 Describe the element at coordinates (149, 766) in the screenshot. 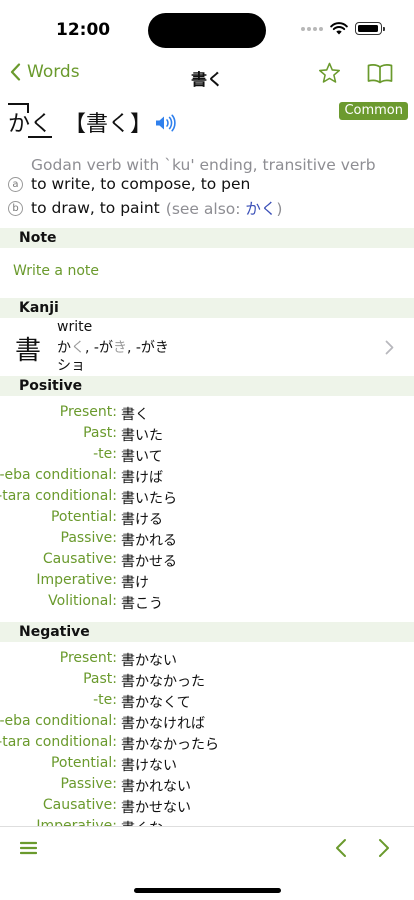

I see `conjugation-value: 書けない` at that location.